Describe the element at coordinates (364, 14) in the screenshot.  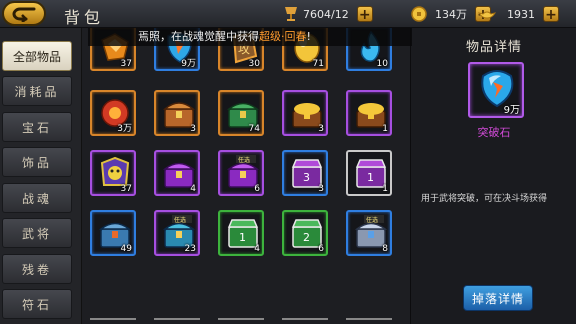
I see `add-stamina-button: +` at that location.